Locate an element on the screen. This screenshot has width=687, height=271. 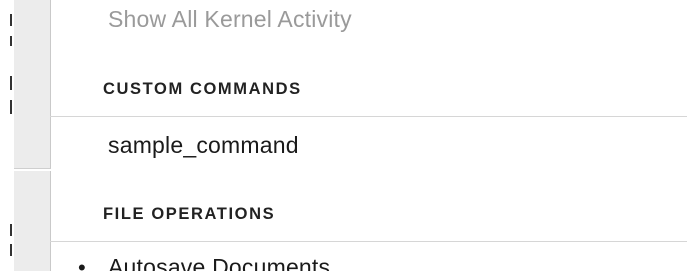
toolbar-panel-top is located at coordinates (32, 84).